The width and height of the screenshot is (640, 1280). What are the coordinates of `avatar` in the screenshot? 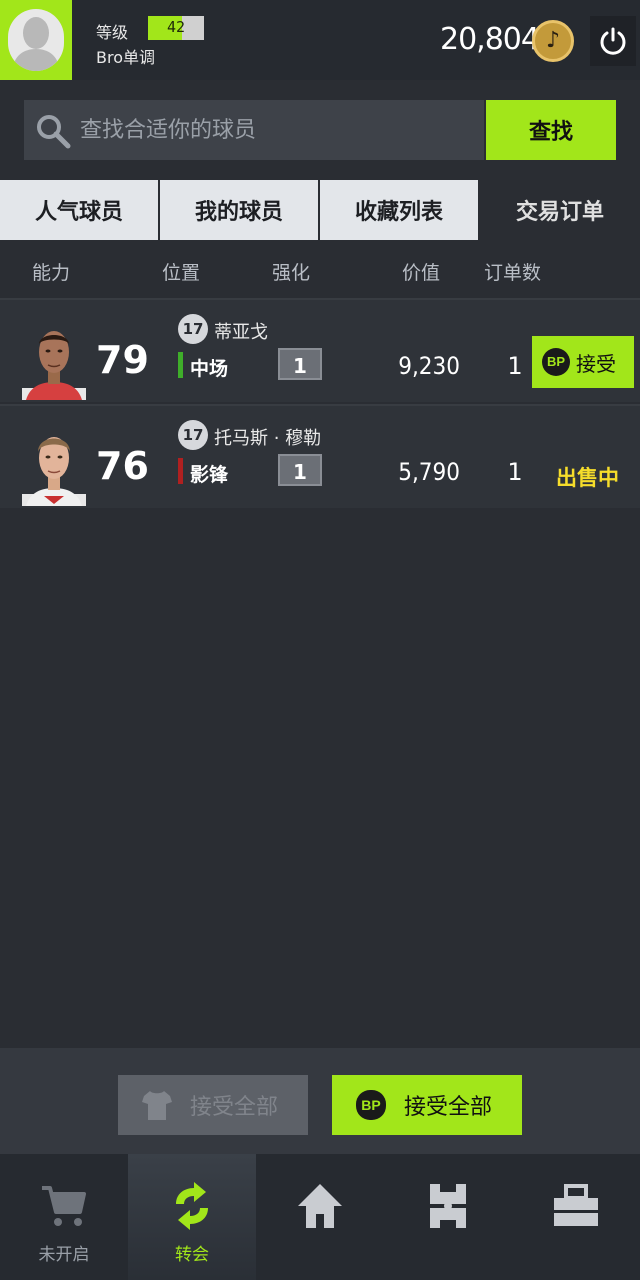 It's located at (36, 40).